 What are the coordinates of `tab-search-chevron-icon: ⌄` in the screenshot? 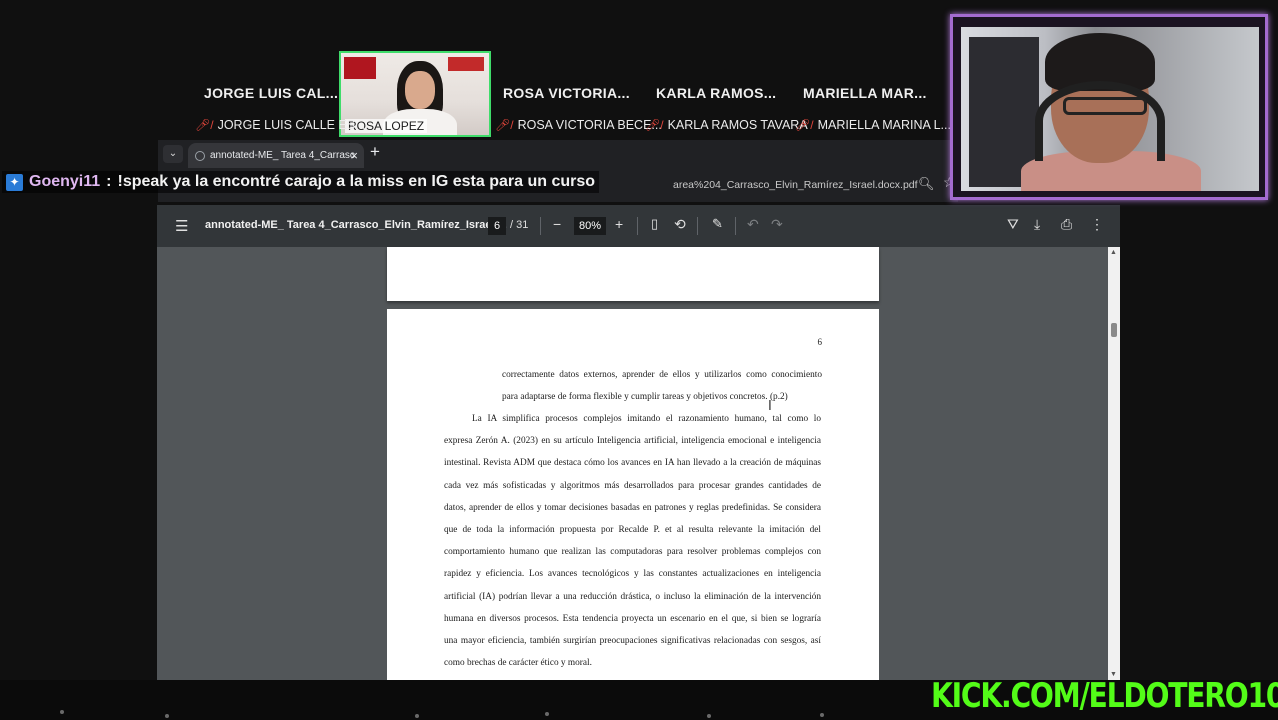 It's located at (173, 154).